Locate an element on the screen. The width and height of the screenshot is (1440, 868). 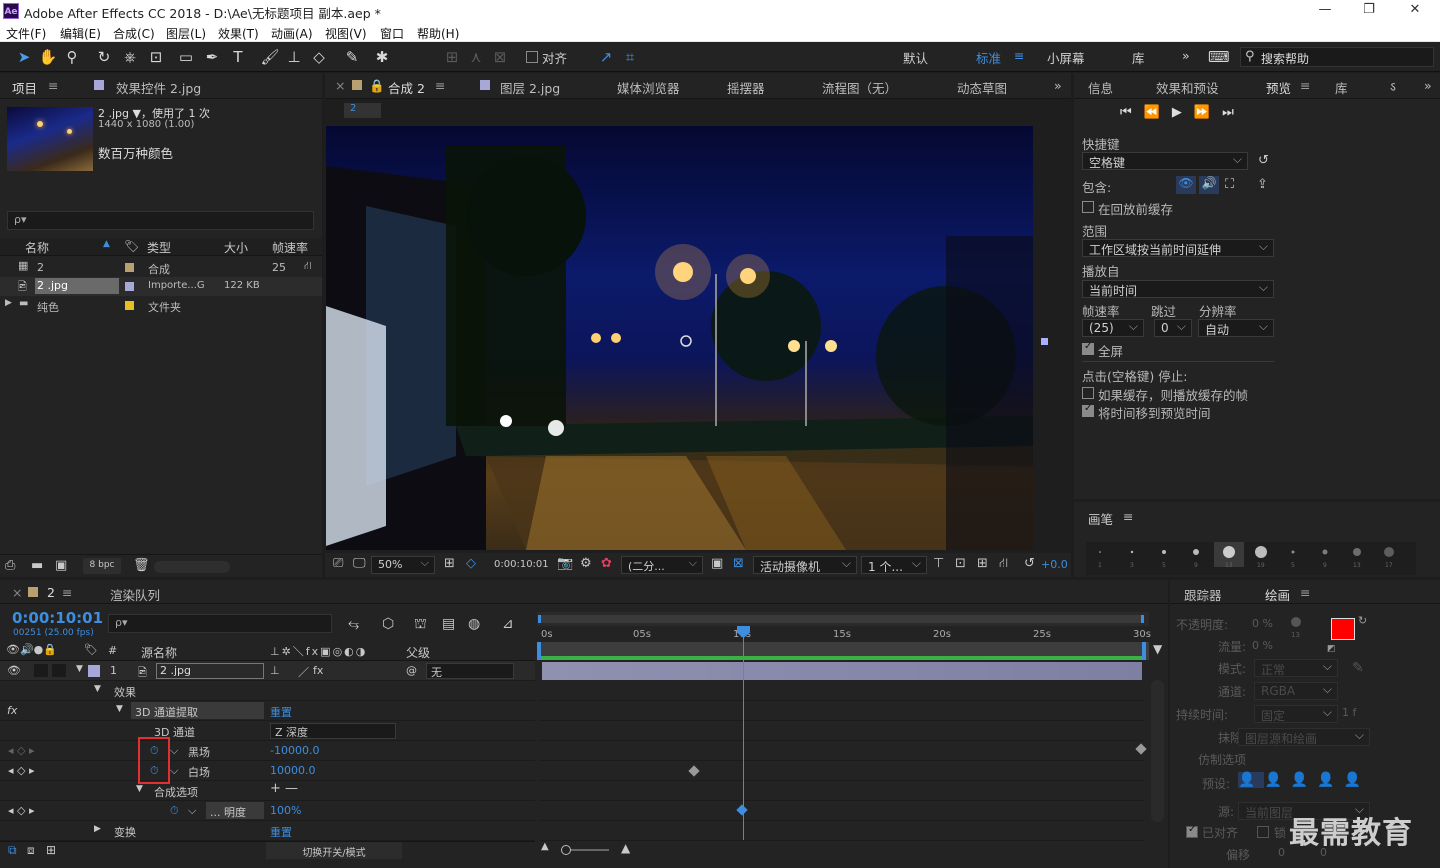
duration-frames: 1 f is located at coordinates (1349, 712).